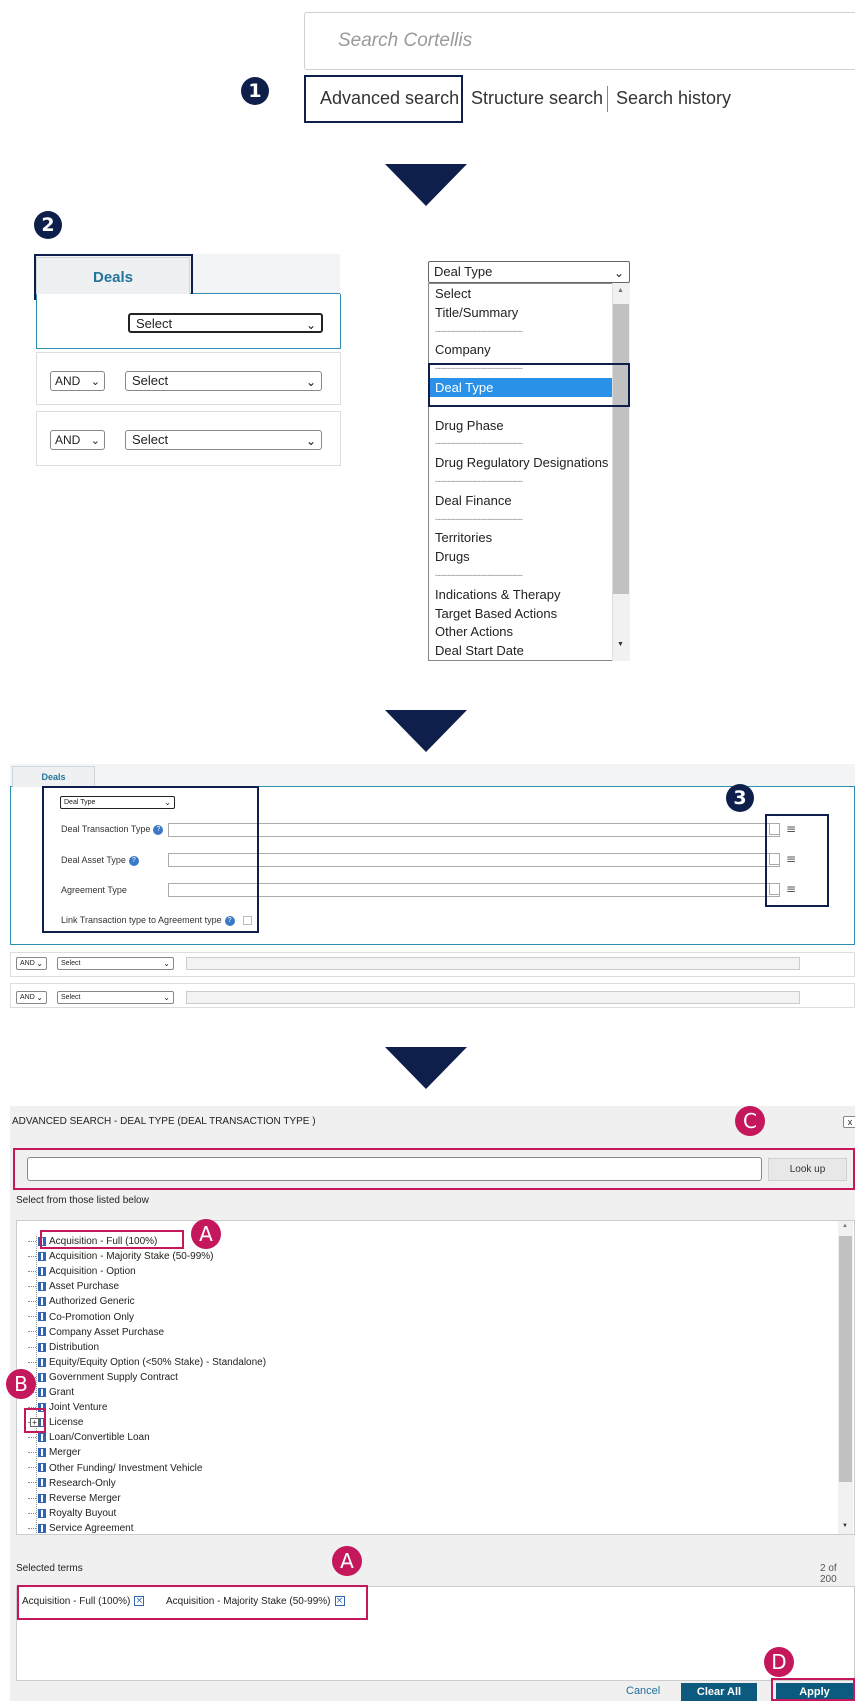 The width and height of the screenshot is (855, 1701). I want to click on dropdown-option: Deal Start Date, so click(529, 650).